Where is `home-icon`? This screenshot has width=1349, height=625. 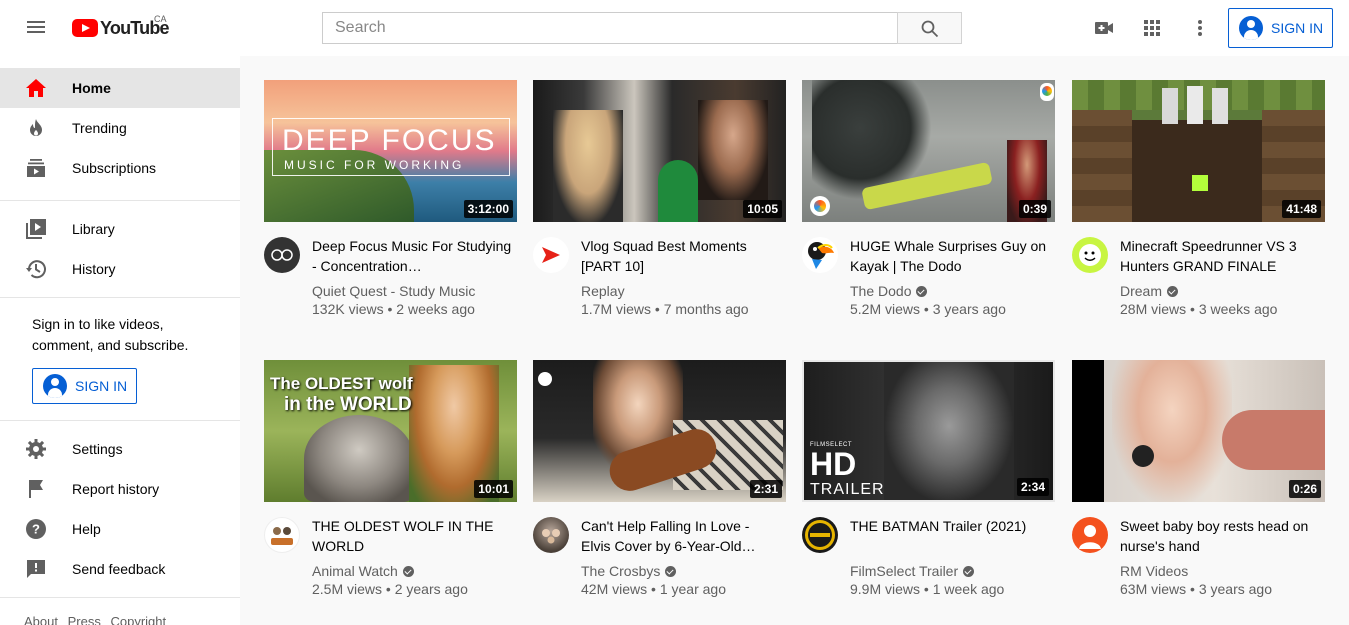
home-icon is located at coordinates (36, 88).